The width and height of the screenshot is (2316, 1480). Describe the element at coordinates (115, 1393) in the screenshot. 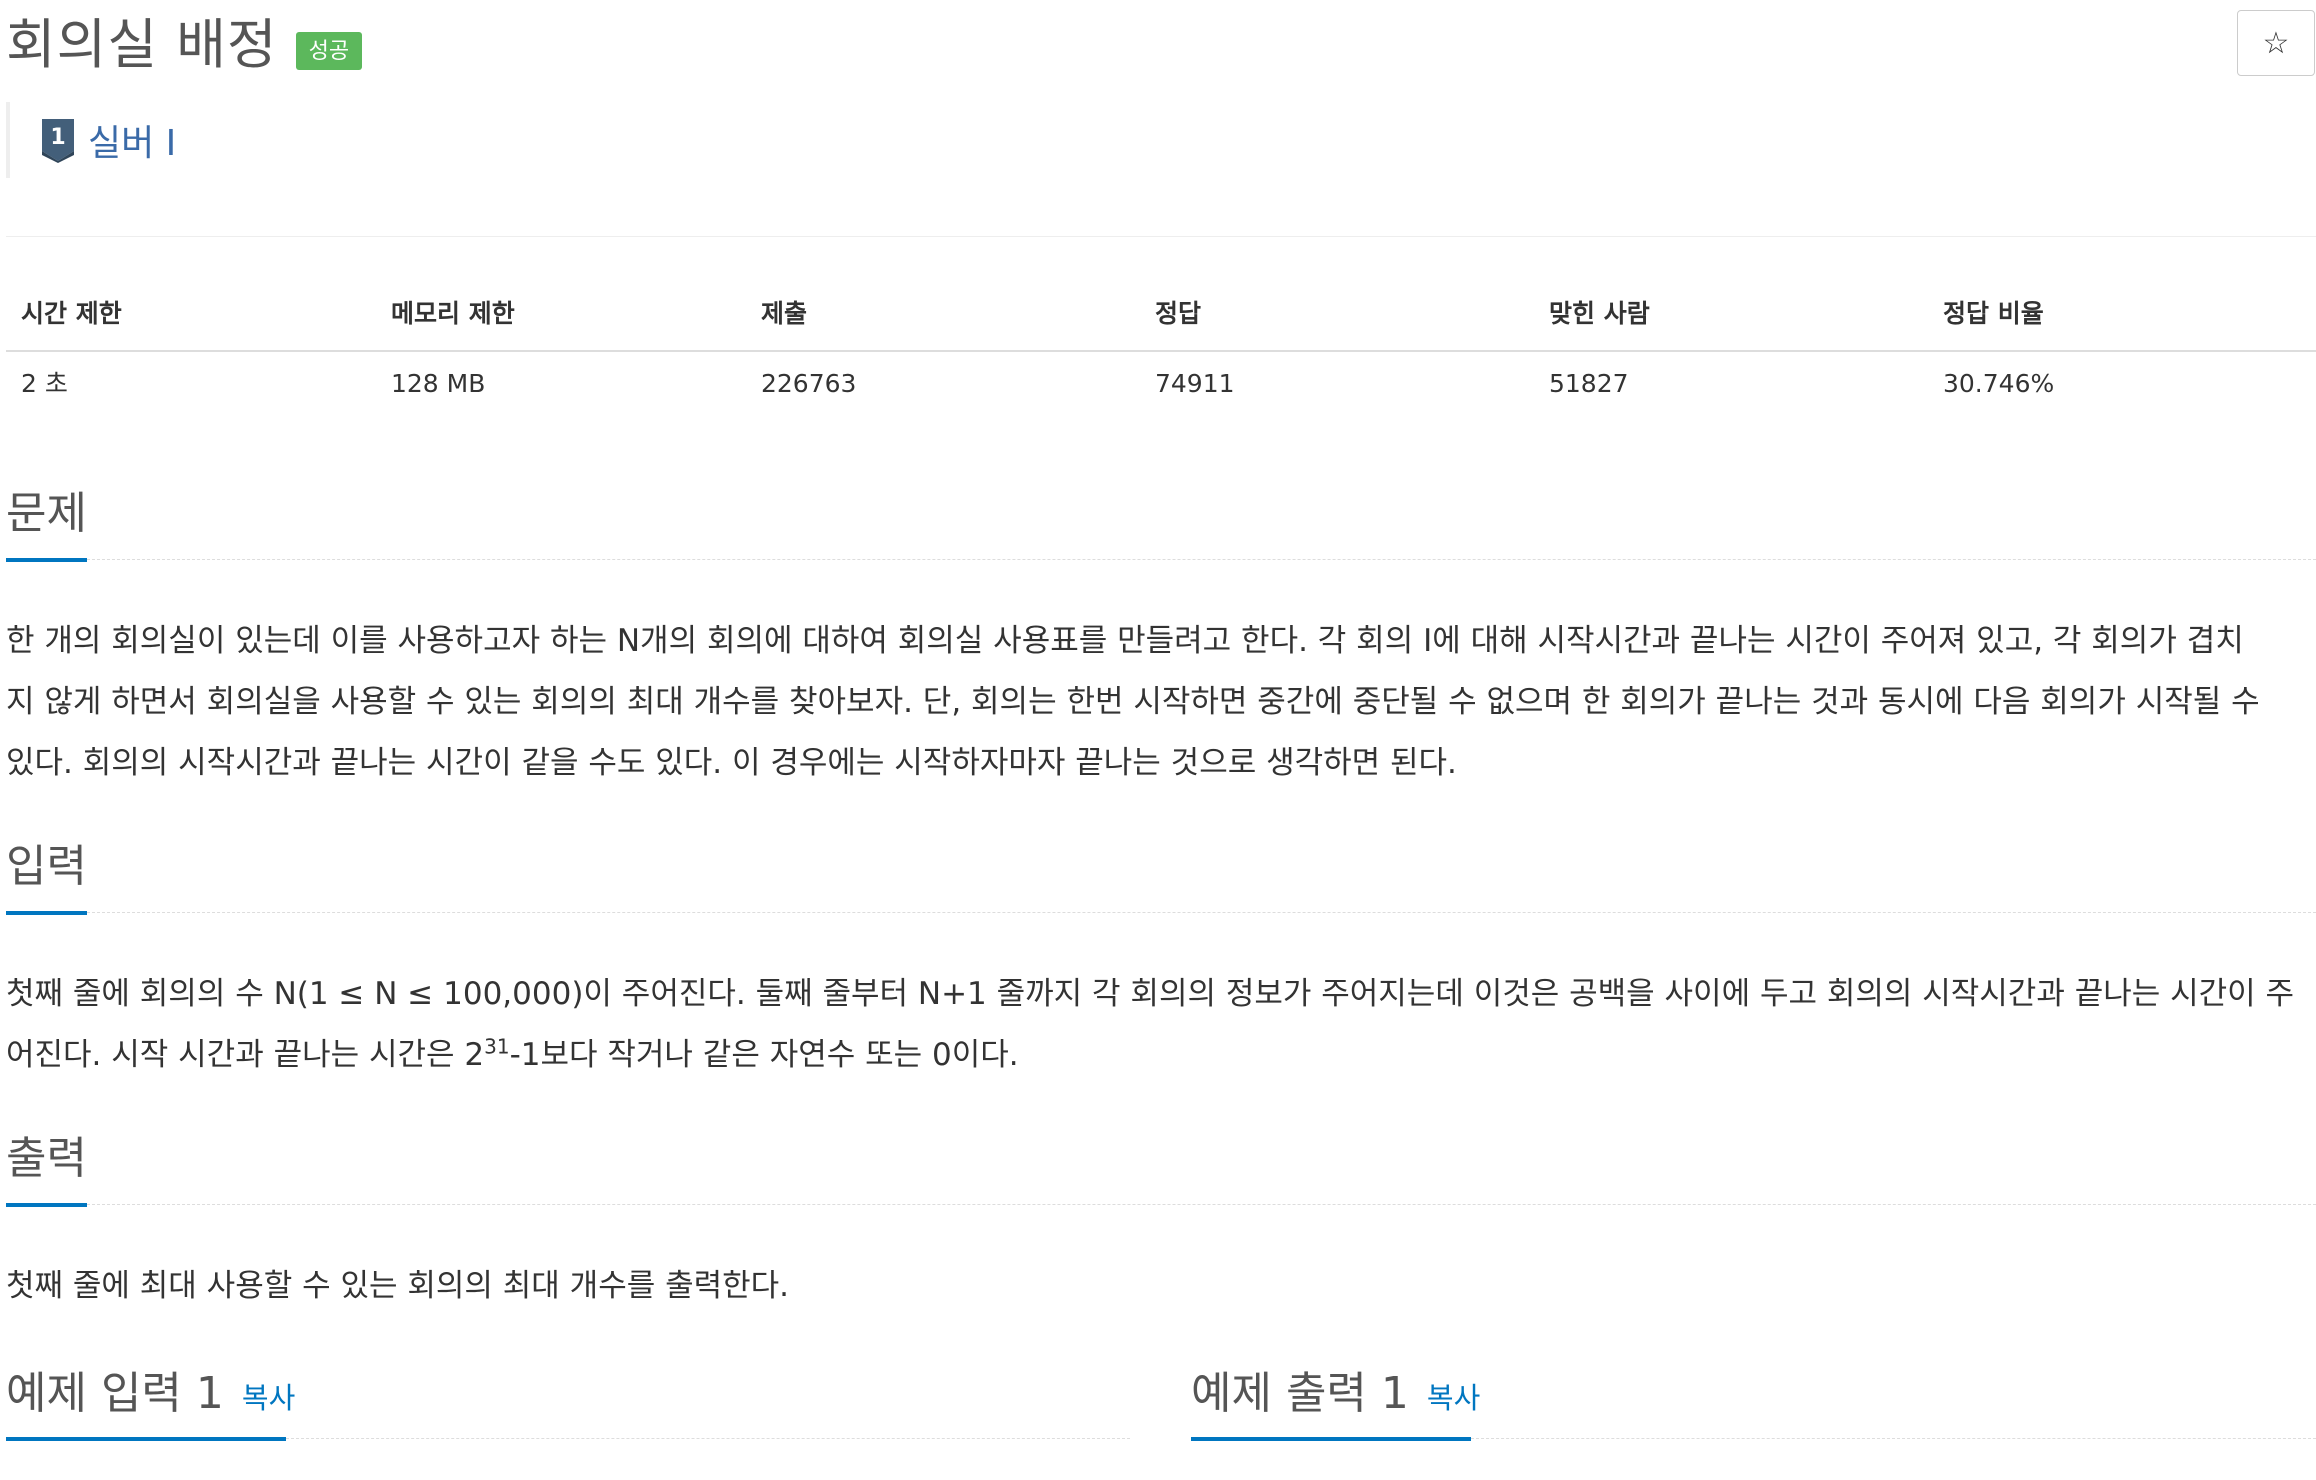

I see `sample-input-label: 예제 입력 1` at that location.